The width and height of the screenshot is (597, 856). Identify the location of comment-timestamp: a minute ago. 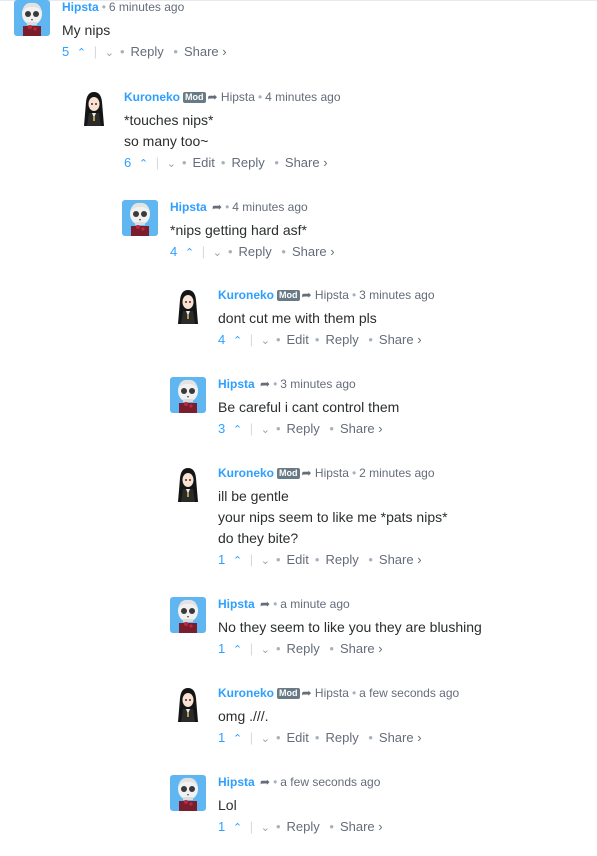
(314, 604).